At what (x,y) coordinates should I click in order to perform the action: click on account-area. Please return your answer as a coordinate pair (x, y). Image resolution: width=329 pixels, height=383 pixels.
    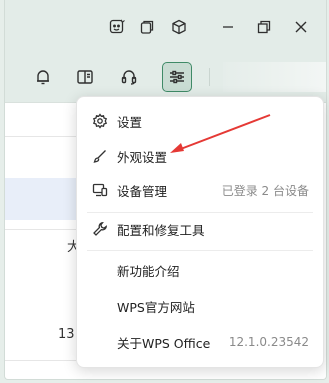
    Looking at the image, I should click on (274, 77).